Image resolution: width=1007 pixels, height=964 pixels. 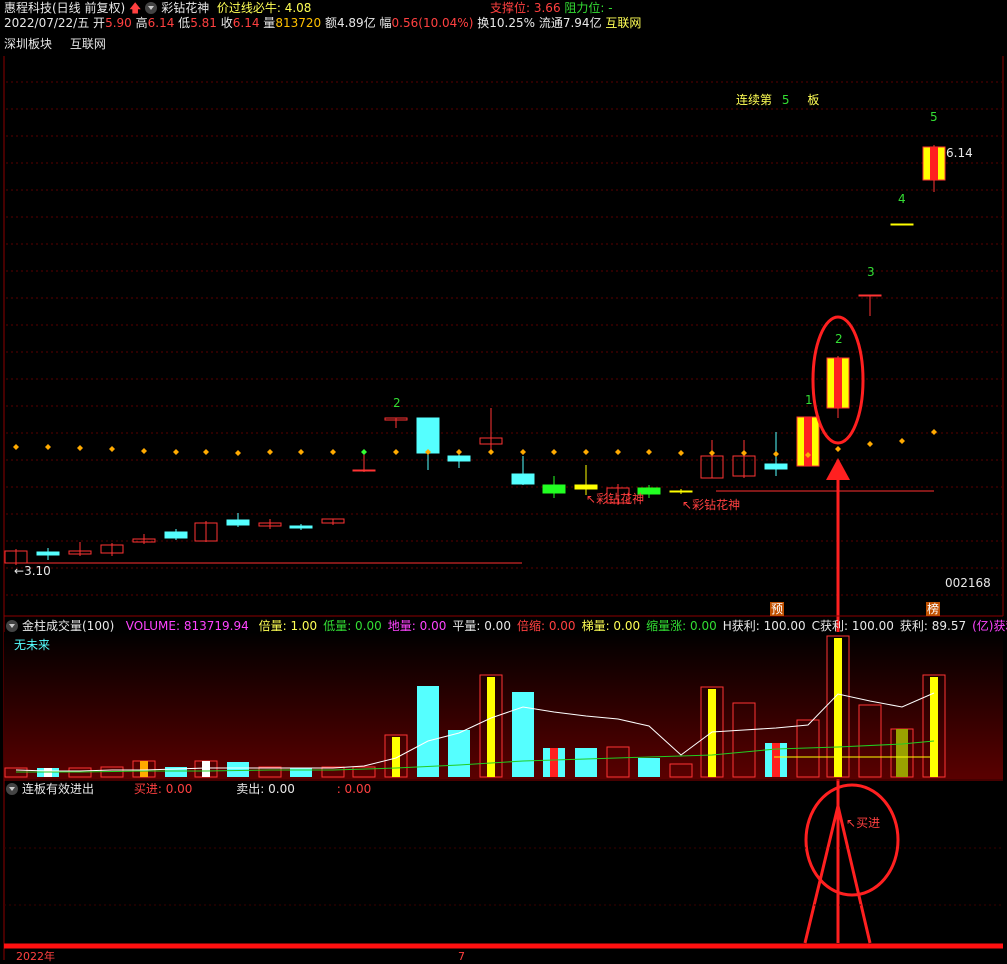 I want to click on board-number-5: 5, so click(x=934, y=117).